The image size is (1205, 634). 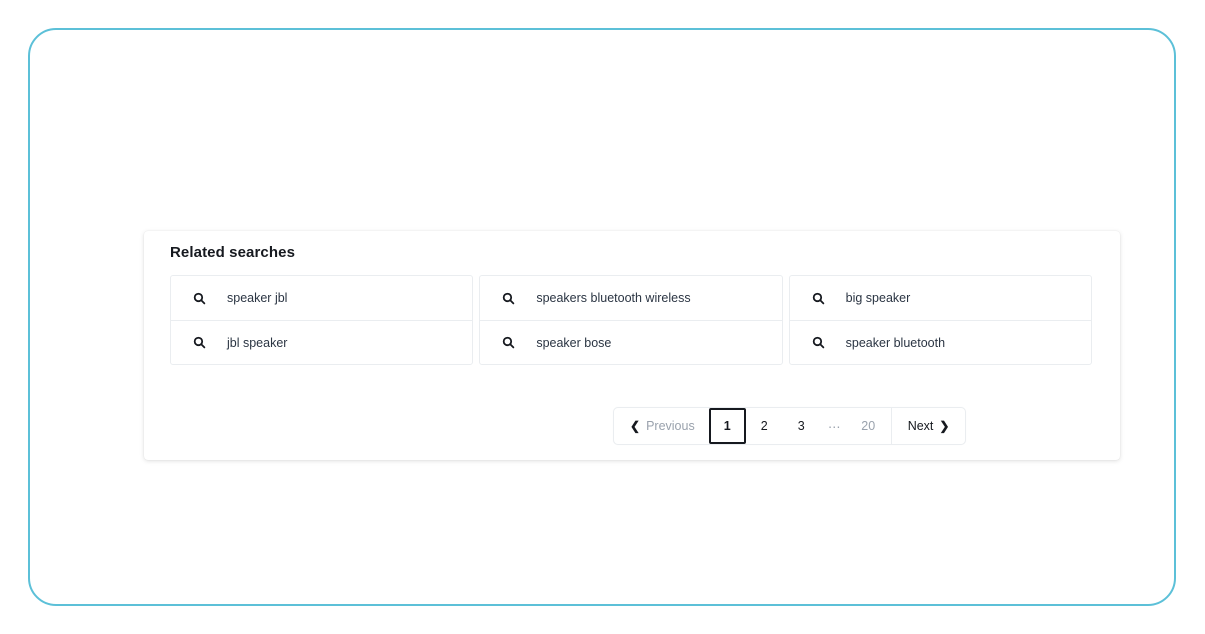 I want to click on suggestion-column-3: big speaker speaker bluetooth, so click(x=940, y=320).